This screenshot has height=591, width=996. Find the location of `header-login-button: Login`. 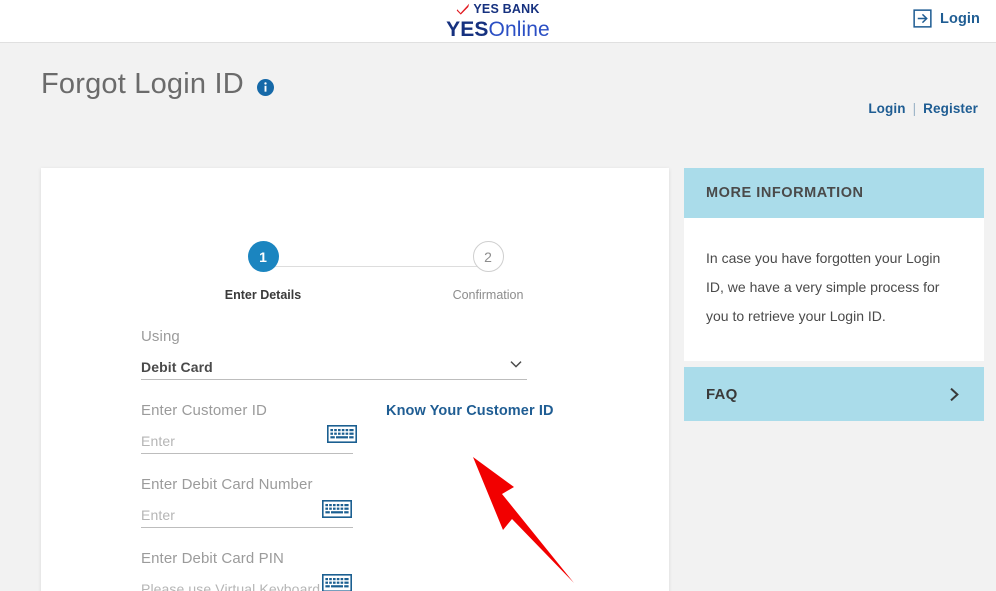

header-login-button: Login is located at coordinates (946, 18).